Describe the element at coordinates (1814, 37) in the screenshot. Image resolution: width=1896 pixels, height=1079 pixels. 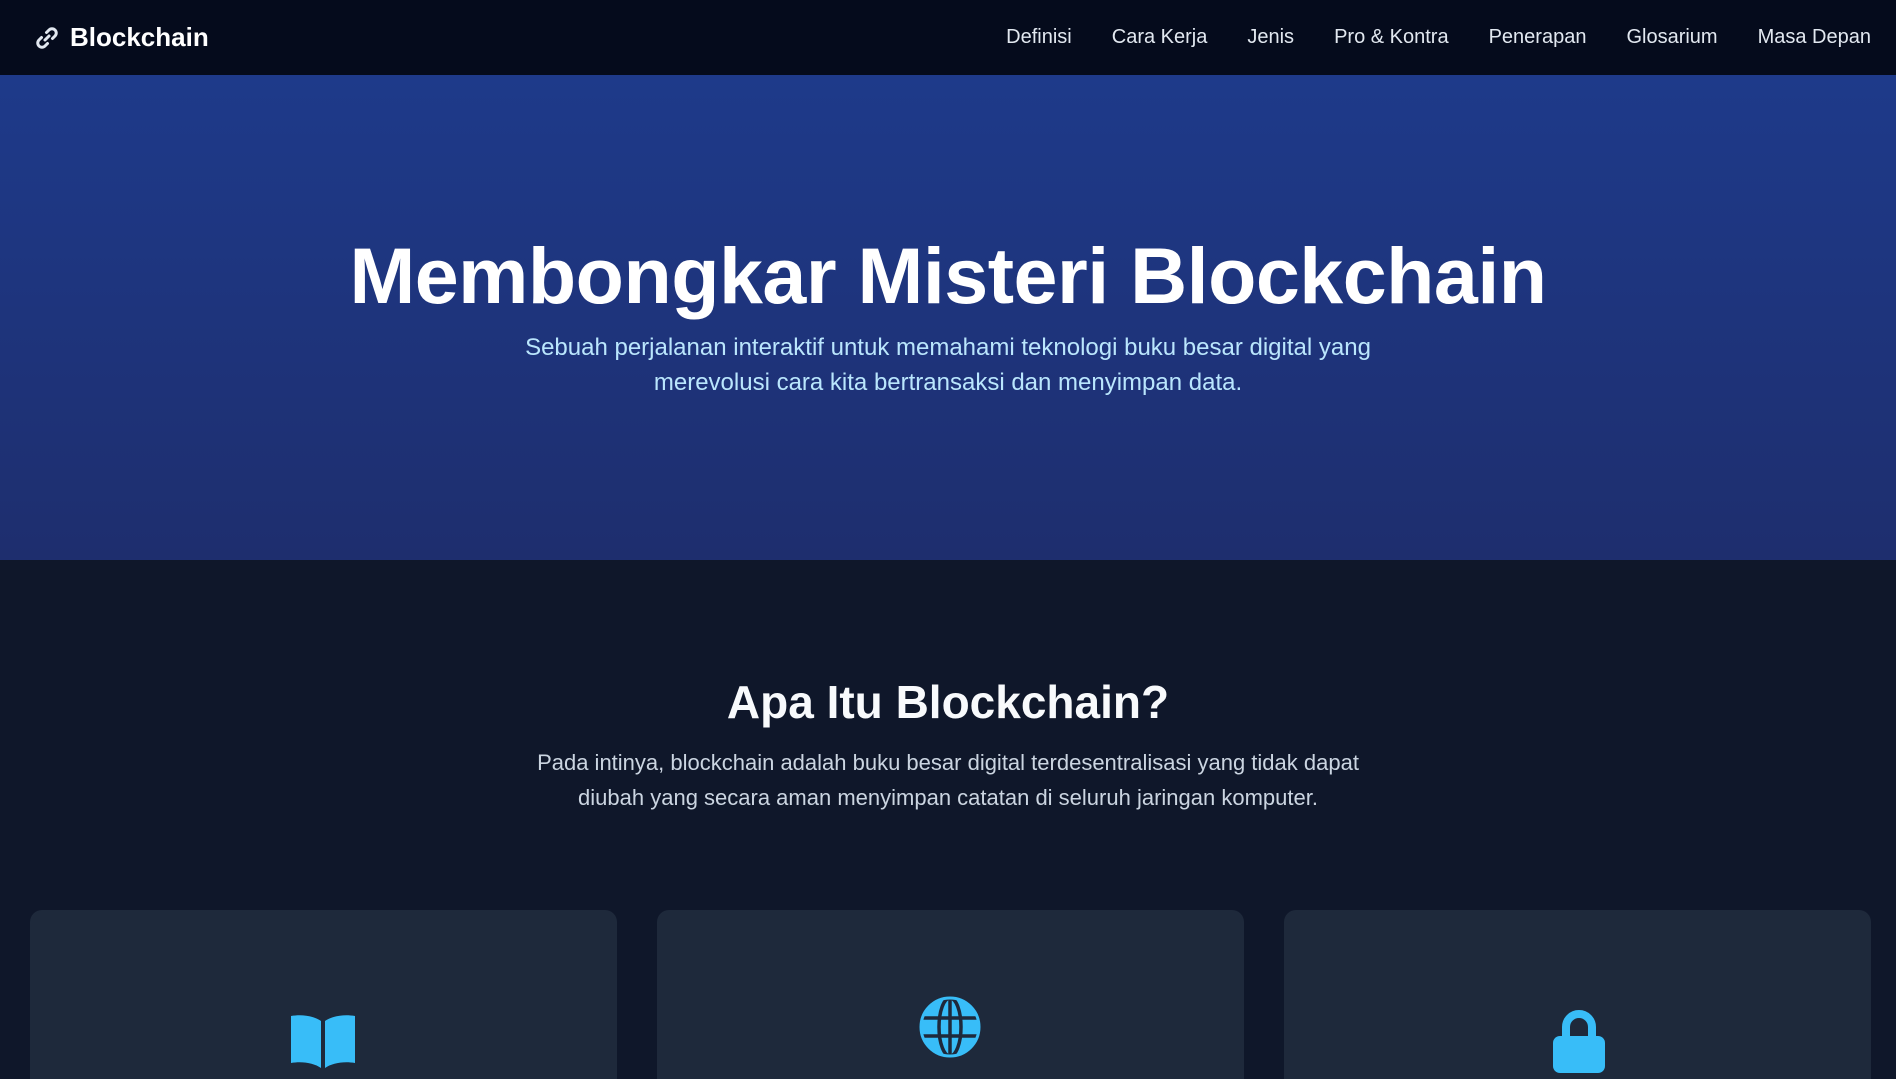
I see `nav-link-masa-depan: Masa Depan` at that location.